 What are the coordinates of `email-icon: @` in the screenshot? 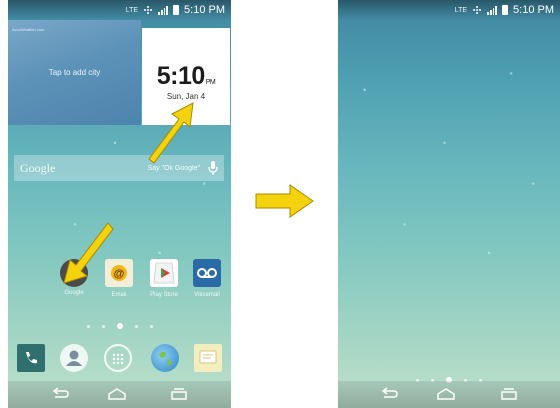 It's located at (119, 273).